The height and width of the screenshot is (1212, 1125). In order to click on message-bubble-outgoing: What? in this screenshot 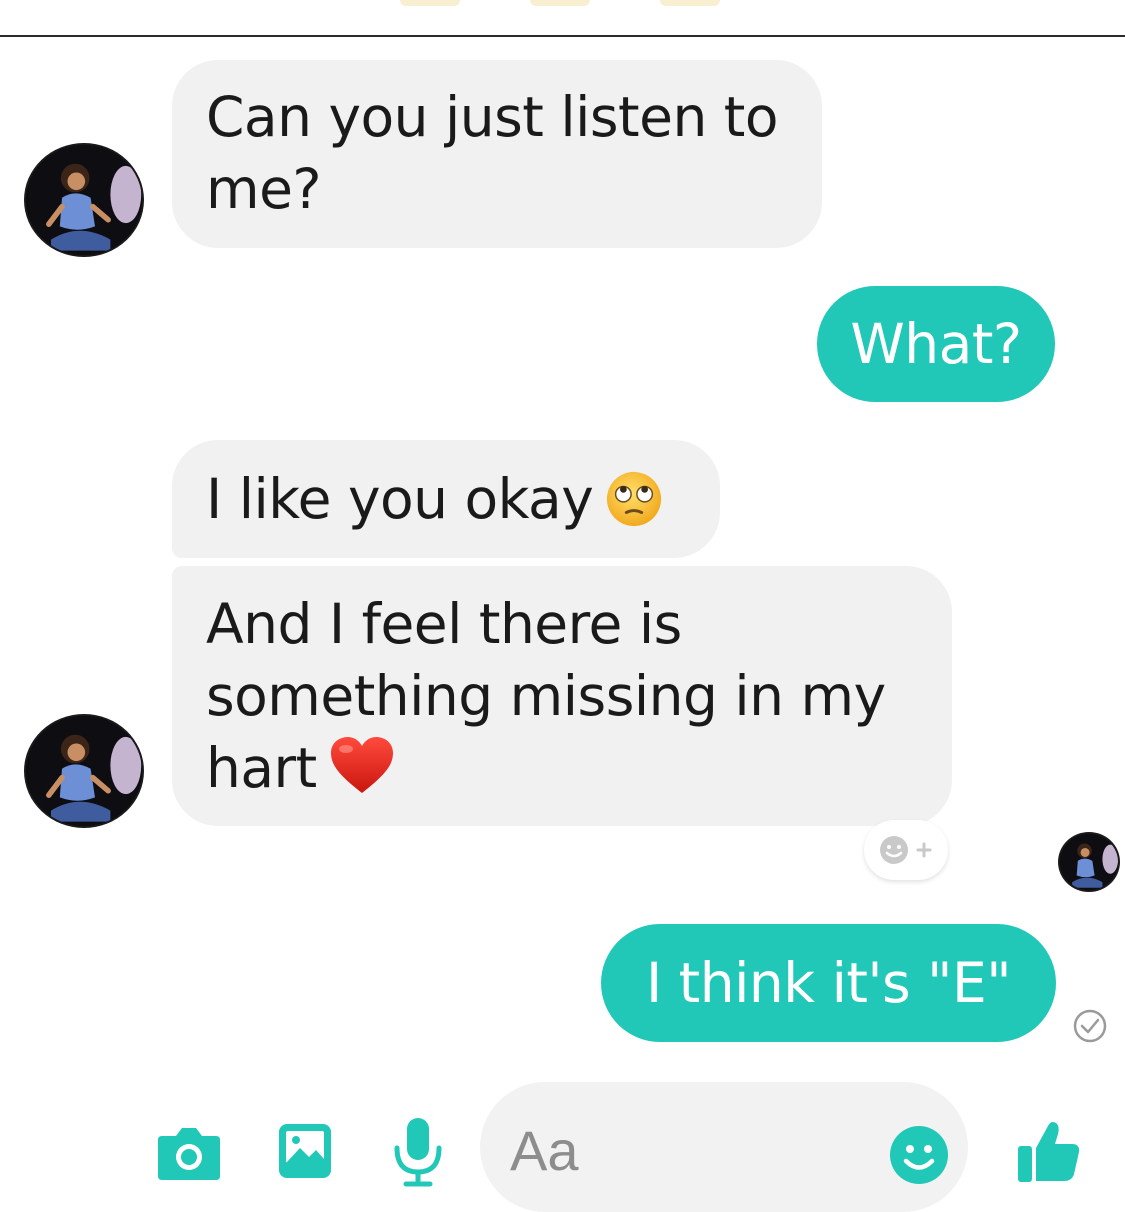, I will do `click(936, 344)`.